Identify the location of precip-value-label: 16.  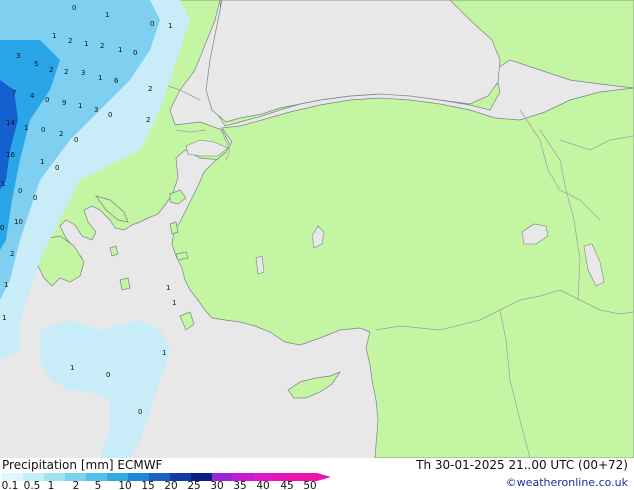
(10, 155).